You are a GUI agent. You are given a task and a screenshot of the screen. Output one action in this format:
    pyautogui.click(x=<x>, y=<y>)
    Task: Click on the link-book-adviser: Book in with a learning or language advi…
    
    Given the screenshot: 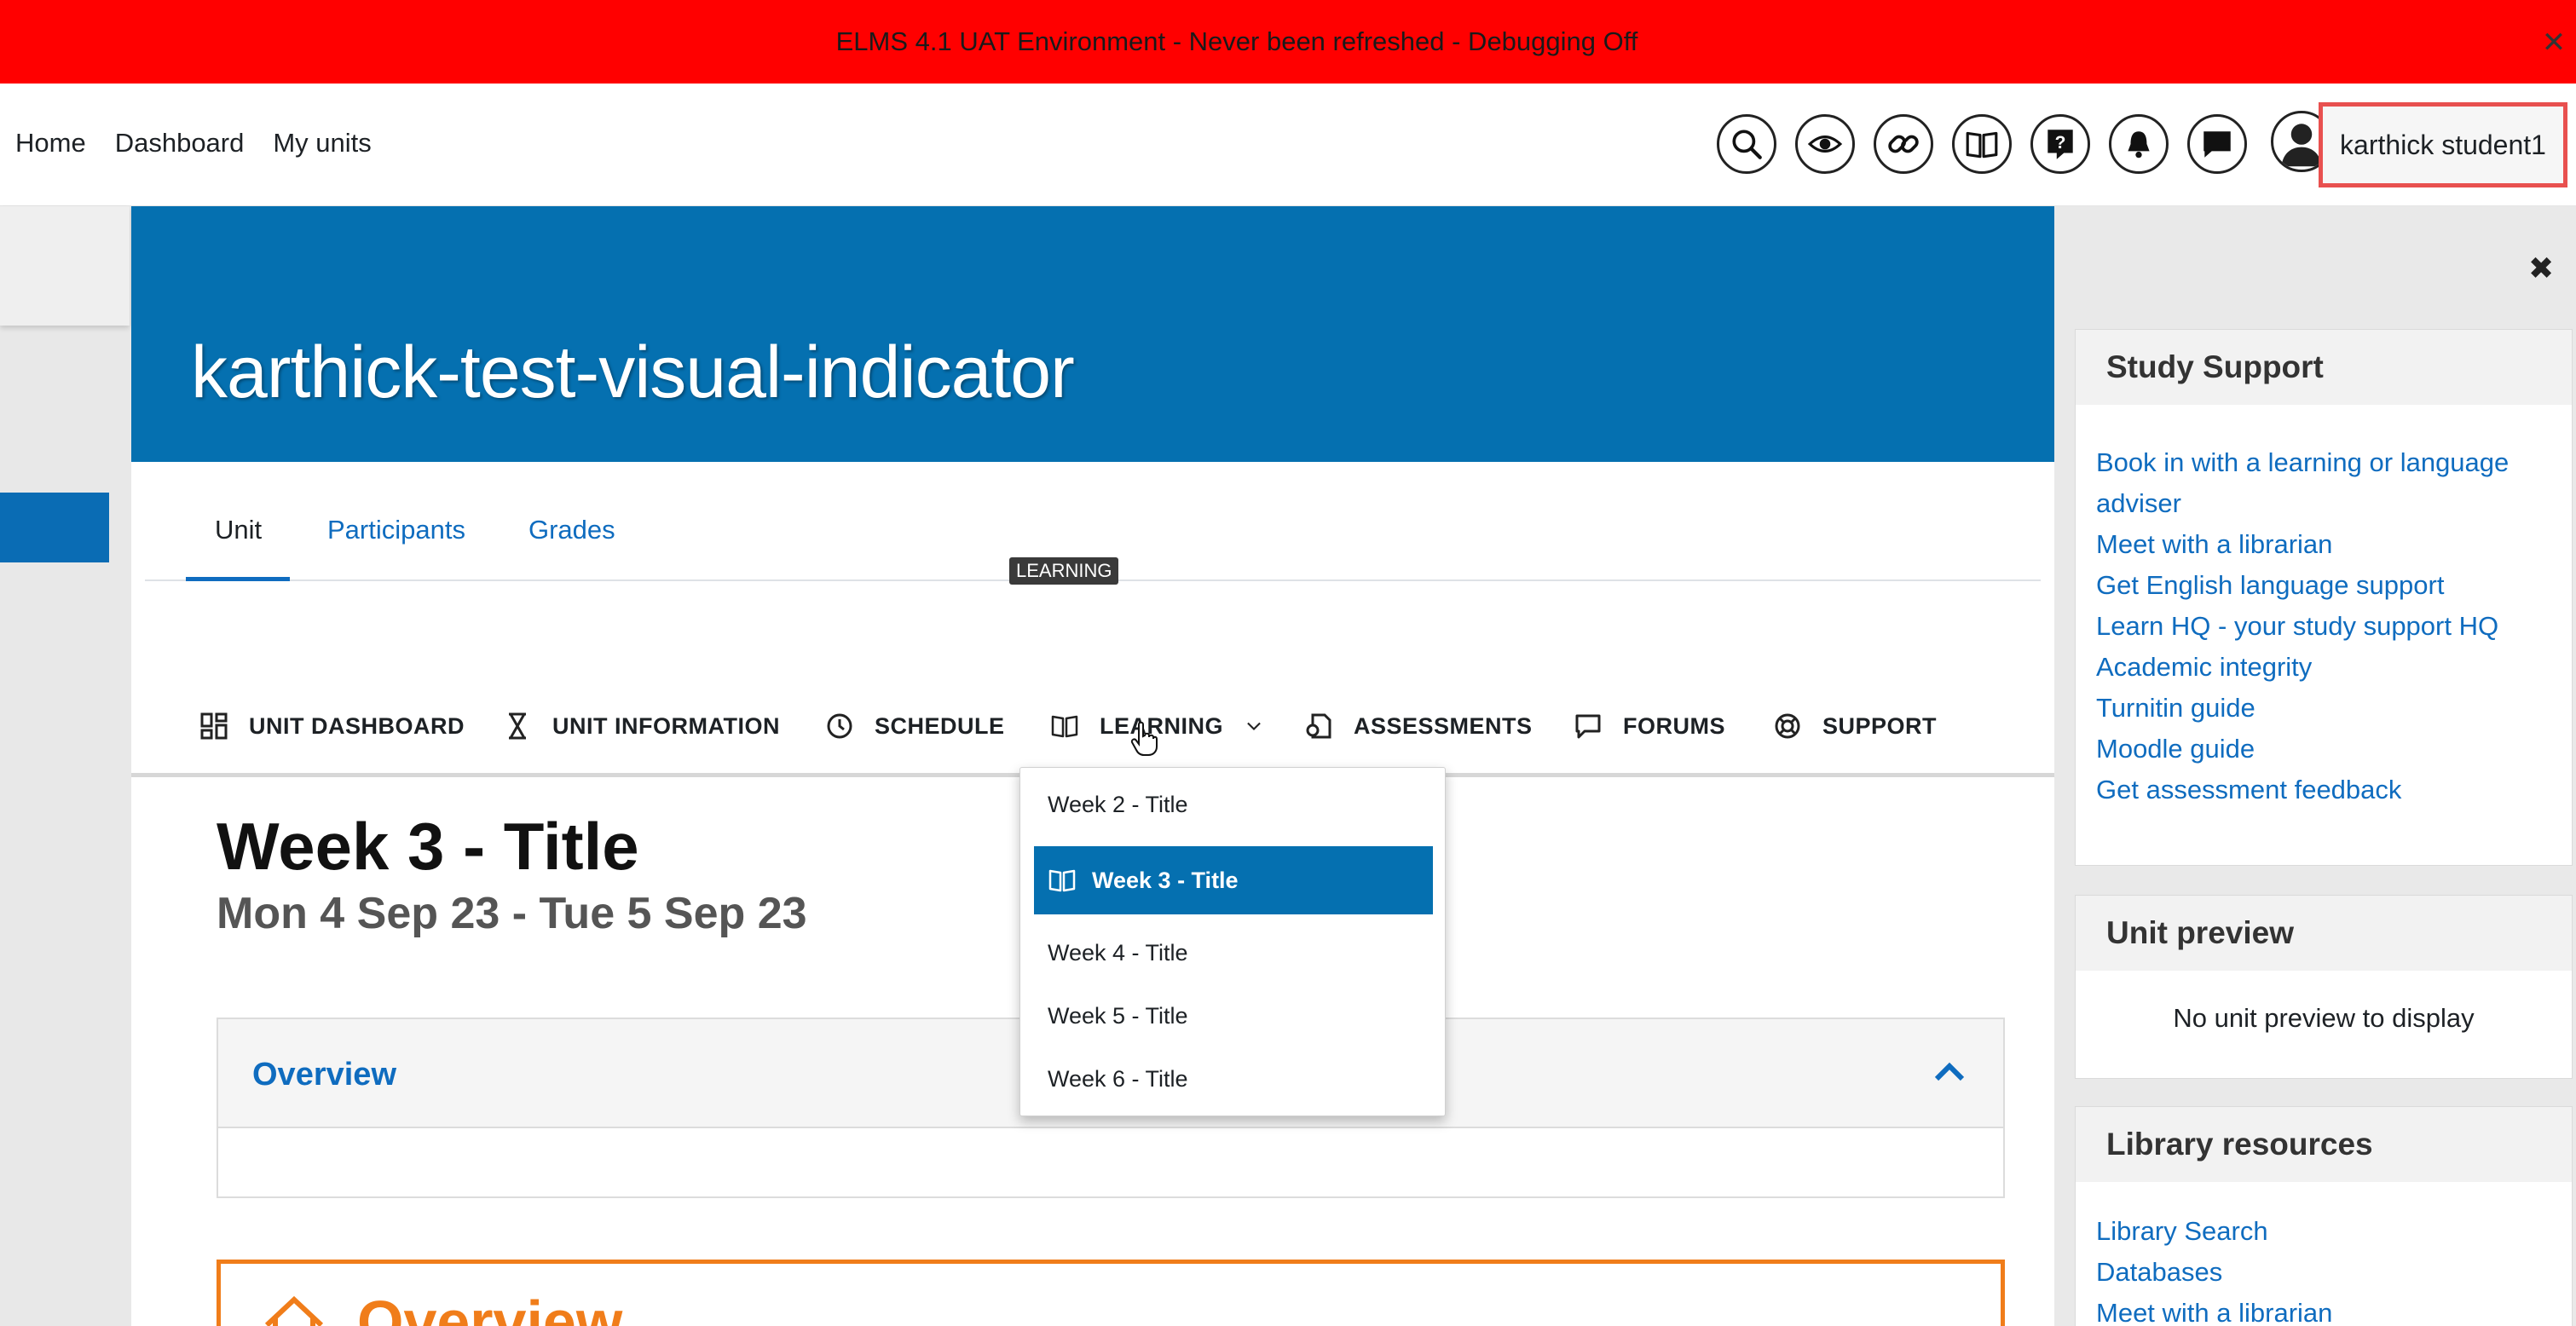 What is the action you would take?
    pyautogui.click(x=2325, y=483)
    